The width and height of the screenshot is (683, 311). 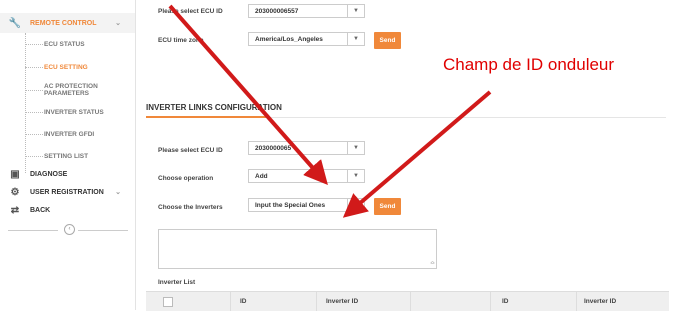 What do you see at coordinates (186, 178) in the screenshot?
I see `operation-label: Choose operation` at bounding box center [186, 178].